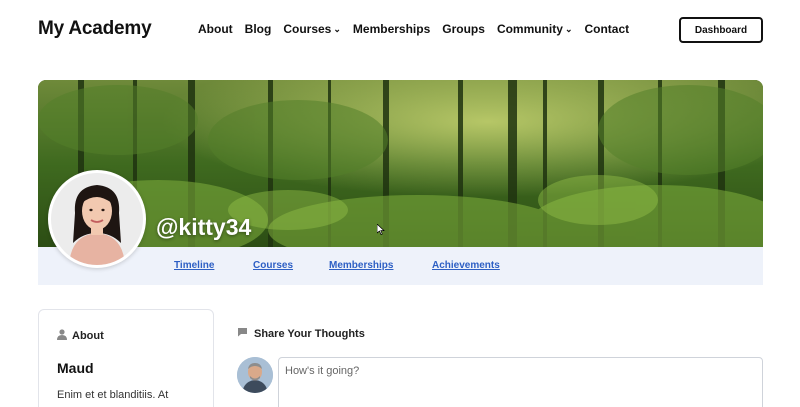 This screenshot has height=407, width=800. I want to click on nav-label: Courses, so click(307, 29).